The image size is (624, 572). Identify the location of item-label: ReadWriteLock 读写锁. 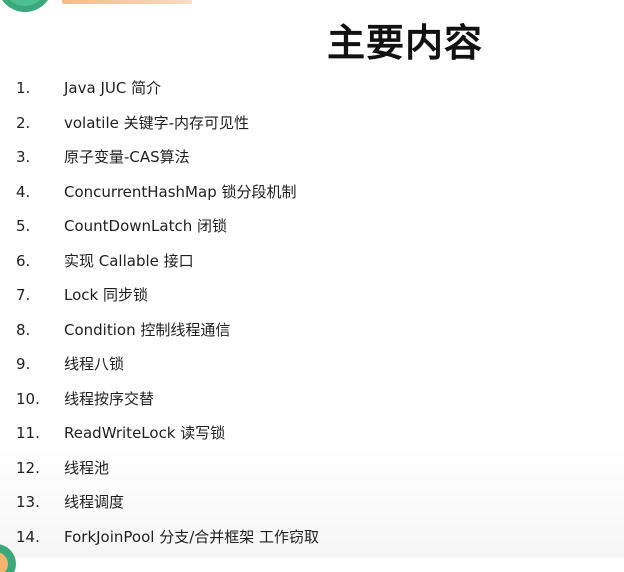
(145, 433).